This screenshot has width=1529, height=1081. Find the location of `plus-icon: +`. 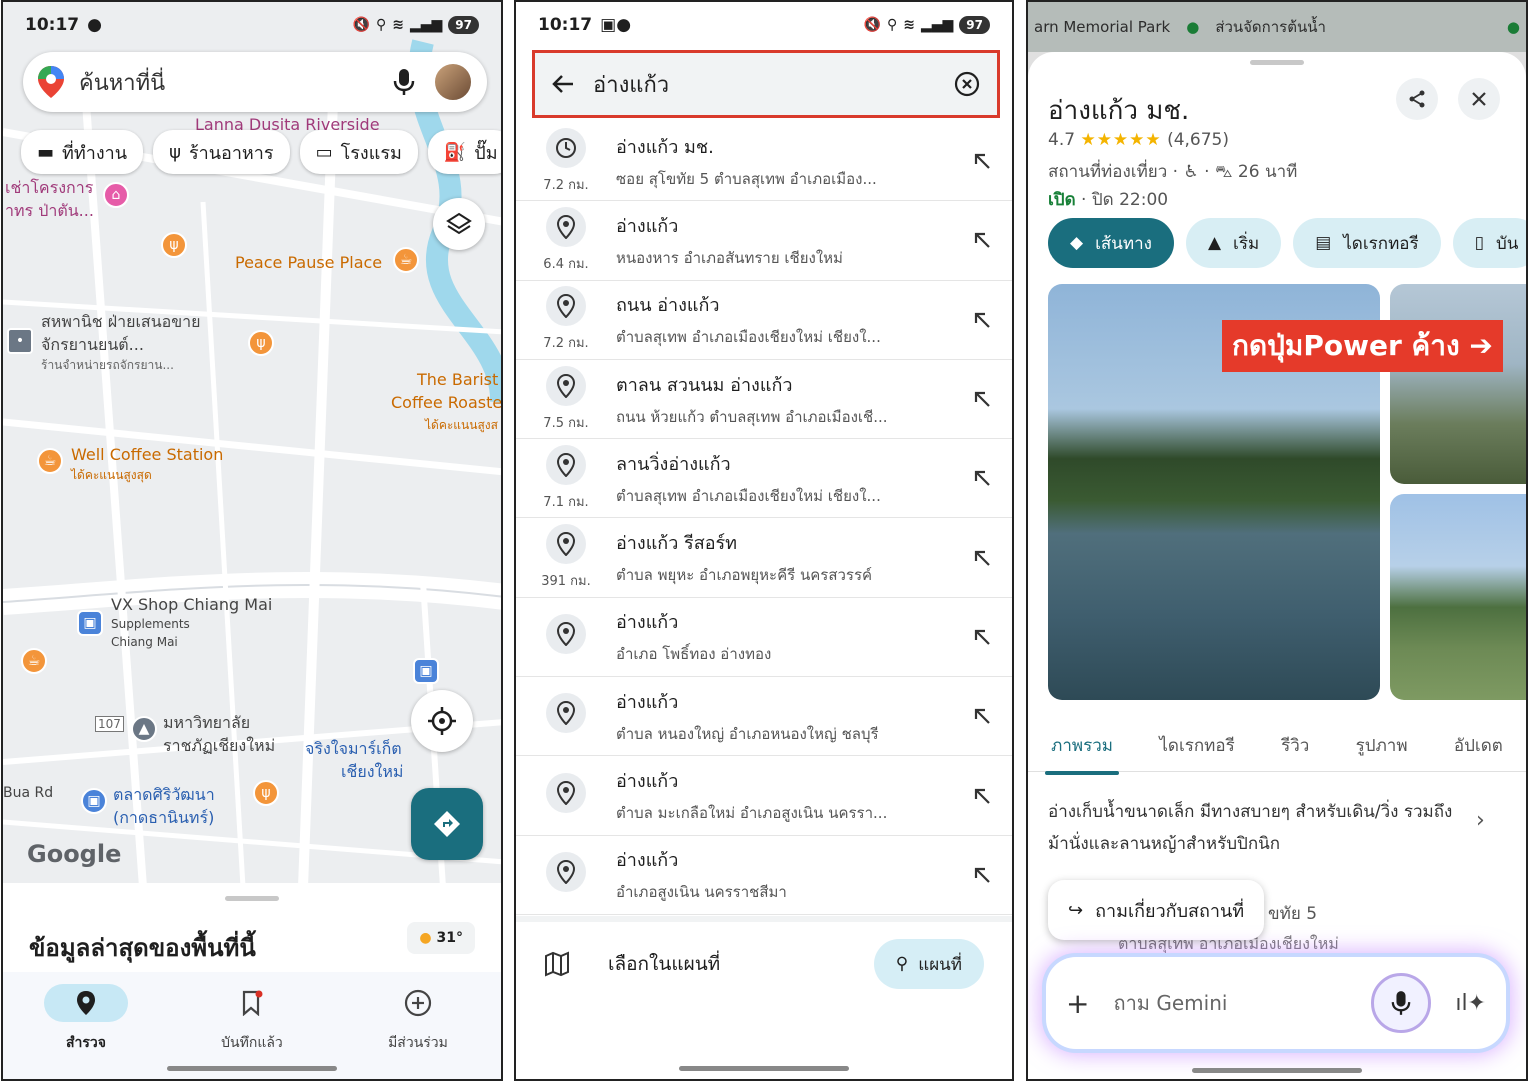

plus-icon: + is located at coordinates (1077, 1003).